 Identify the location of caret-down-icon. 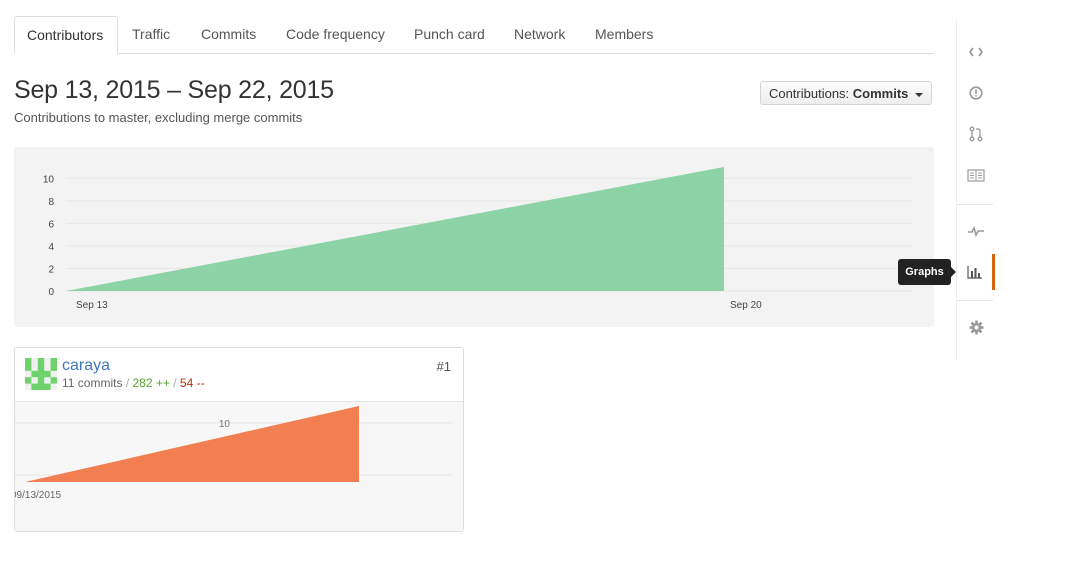
(919, 94).